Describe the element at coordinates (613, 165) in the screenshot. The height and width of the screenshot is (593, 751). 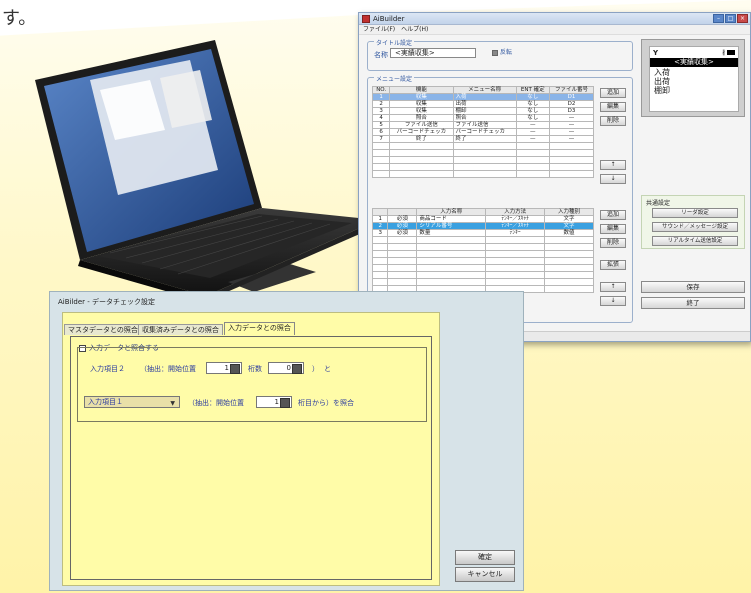
I see `menu-up-button: ↑` at that location.